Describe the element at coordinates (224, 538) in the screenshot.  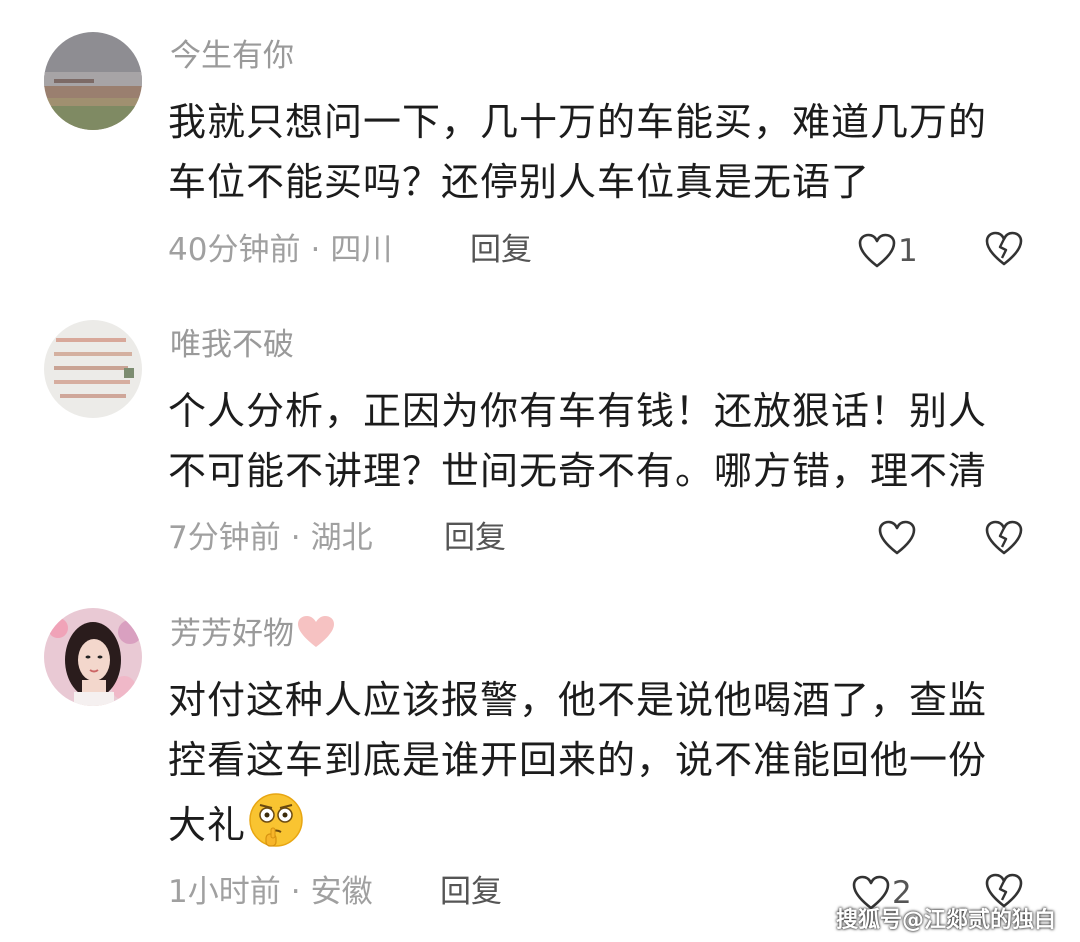
I see `timestamp: 7分钟前` at that location.